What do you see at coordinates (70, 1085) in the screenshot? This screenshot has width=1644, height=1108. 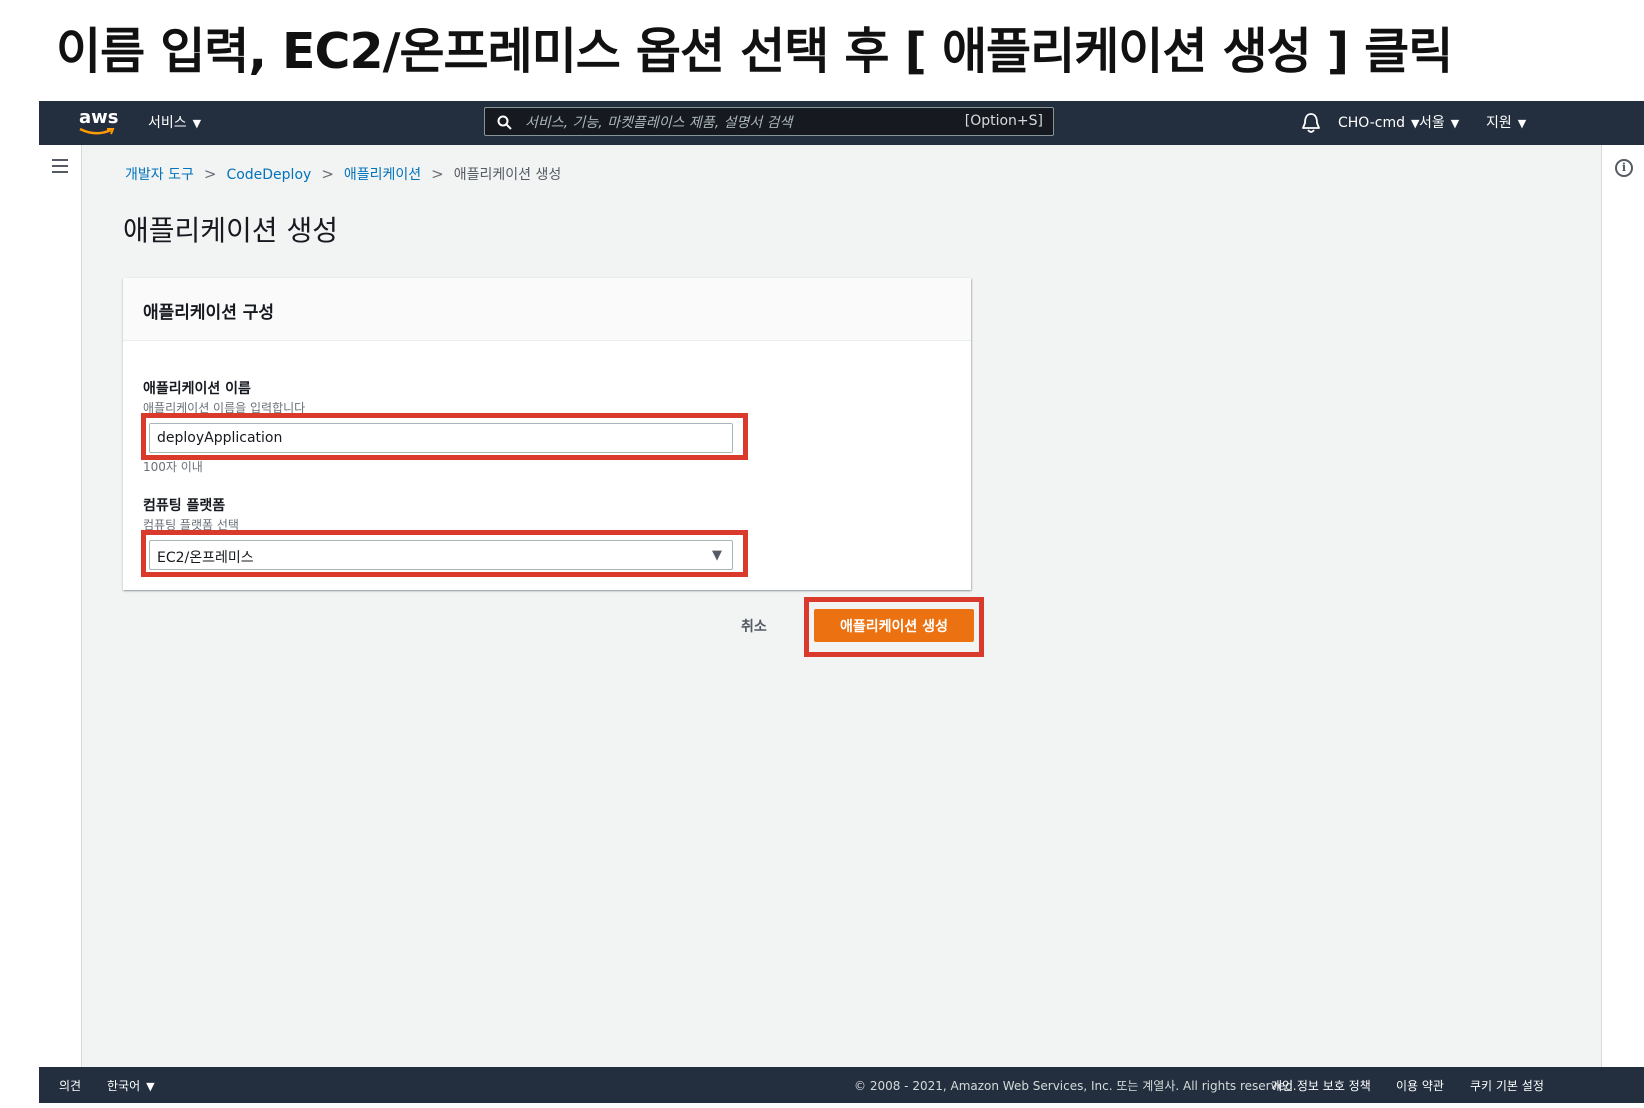 I see `feedback-link: 의견` at bounding box center [70, 1085].